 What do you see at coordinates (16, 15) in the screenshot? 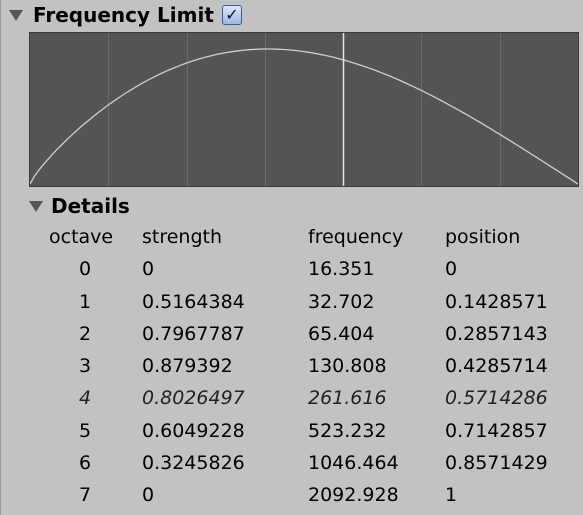
I see `foldout-arrow-icon` at bounding box center [16, 15].